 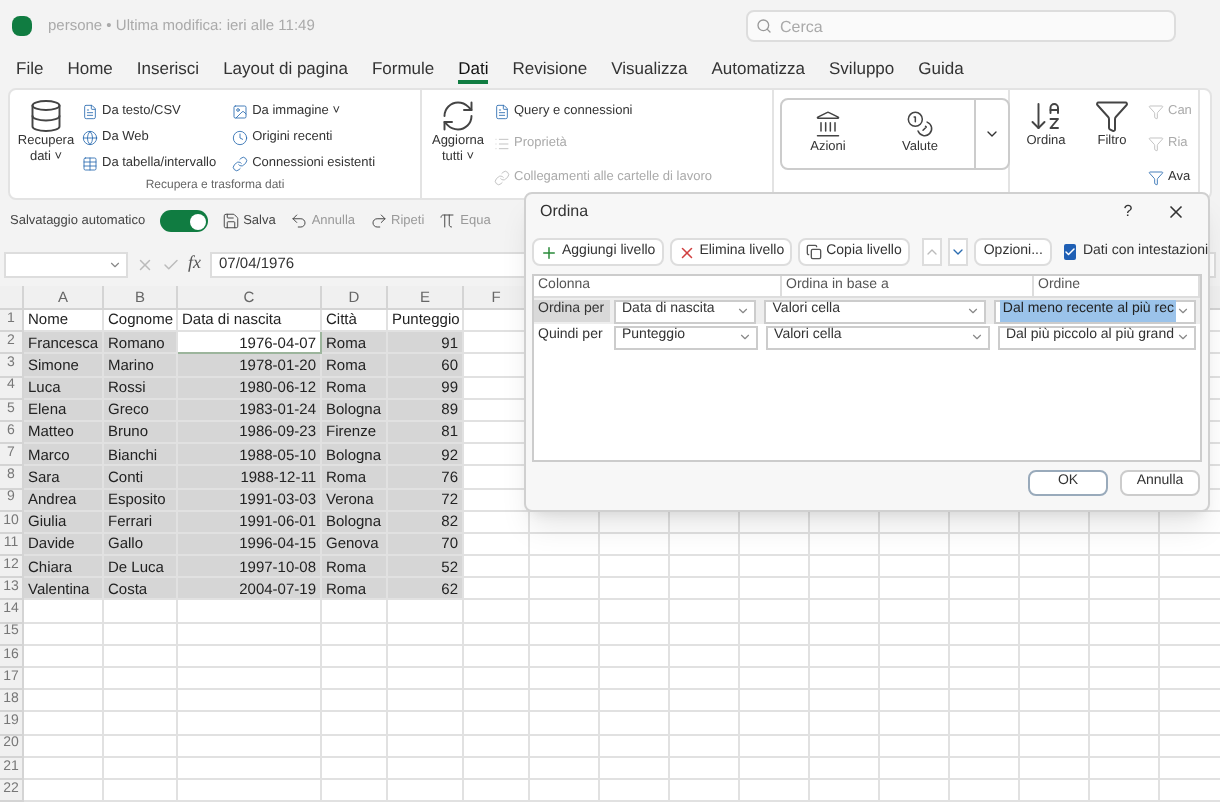 I want to click on menu-tab: Guida, so click(x=941, y=70).